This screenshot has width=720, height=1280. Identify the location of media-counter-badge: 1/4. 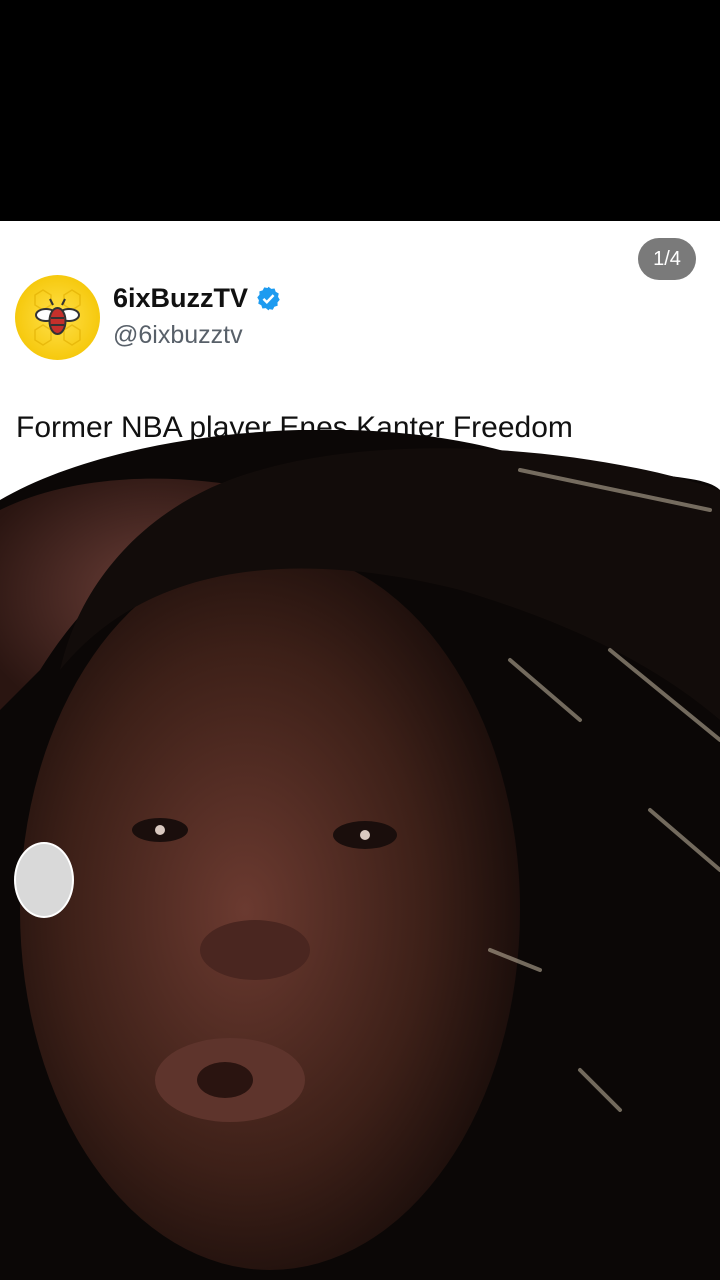
(667, 259).